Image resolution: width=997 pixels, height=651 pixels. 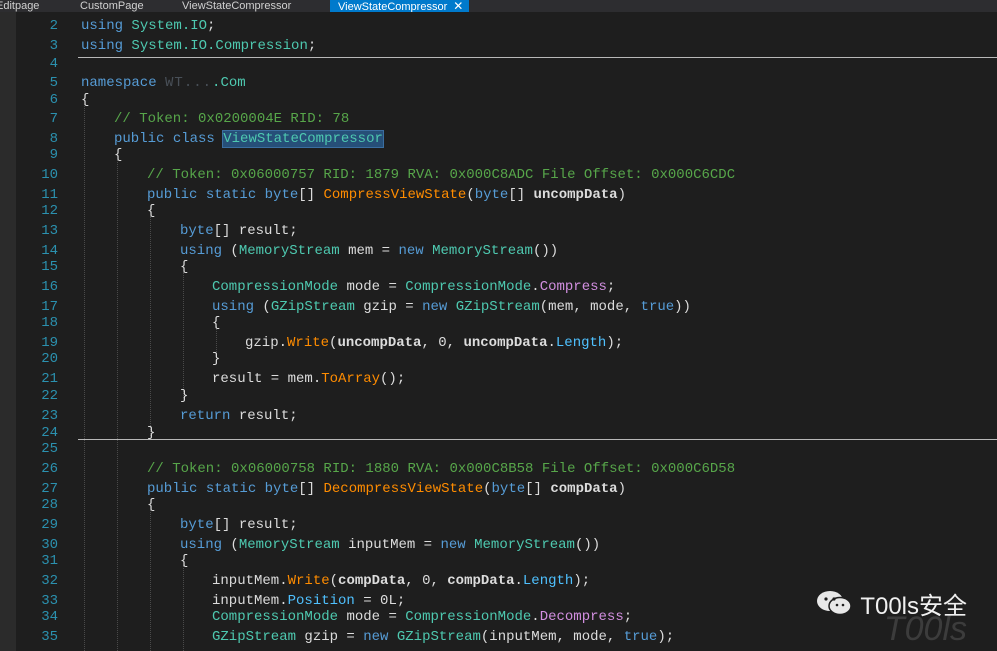 I want to click on property: Position, so click(x=321, y=601).